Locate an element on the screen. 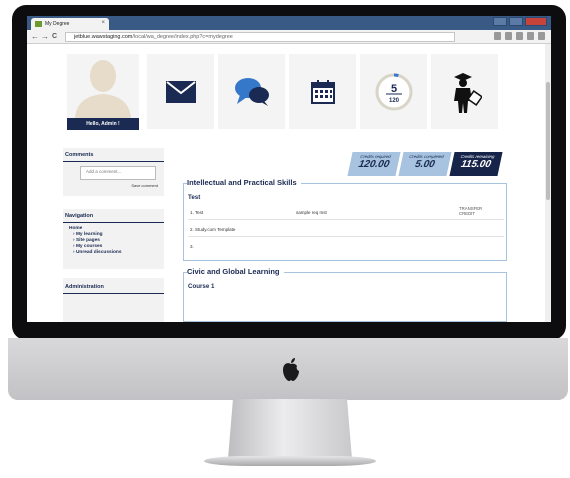  apple-logo-icon is located at coordinates (291, 369).